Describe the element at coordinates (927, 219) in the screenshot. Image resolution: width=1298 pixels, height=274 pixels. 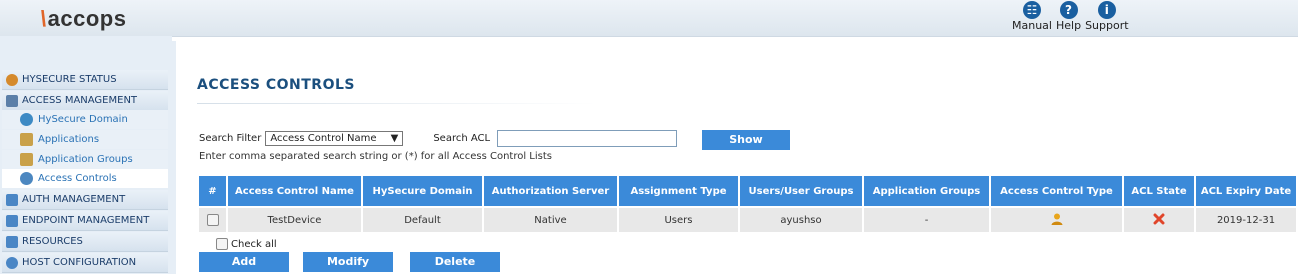
I see `cell-app-groups: -` at that location.